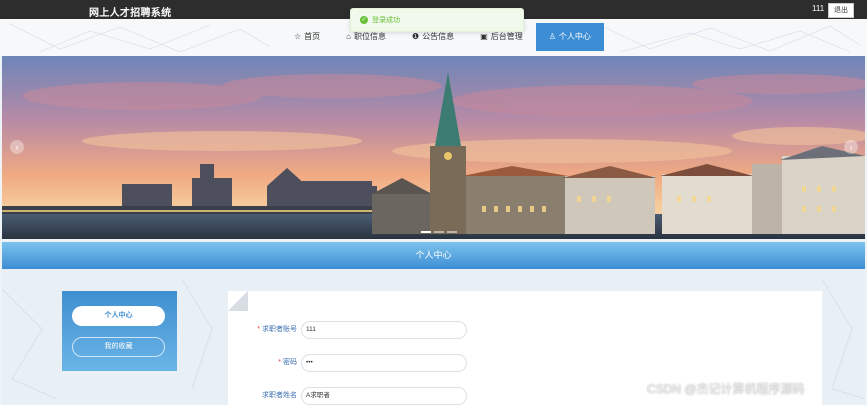  What do you see at coordinates (574, 36) in the screenshot?
I see `nav-item-label: 个人中心` at bounding box center [574, 36].